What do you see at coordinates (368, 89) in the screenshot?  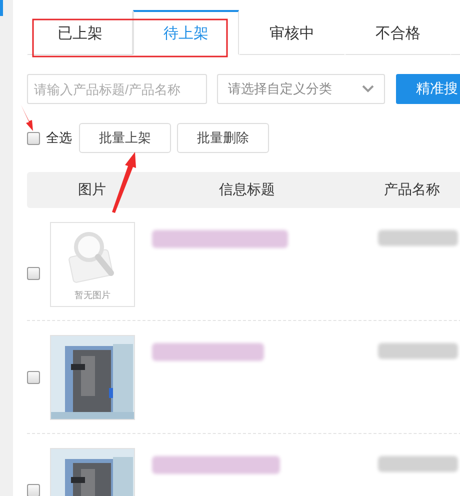 I see `chevron-down-icon` at bounding box center [368, 89].